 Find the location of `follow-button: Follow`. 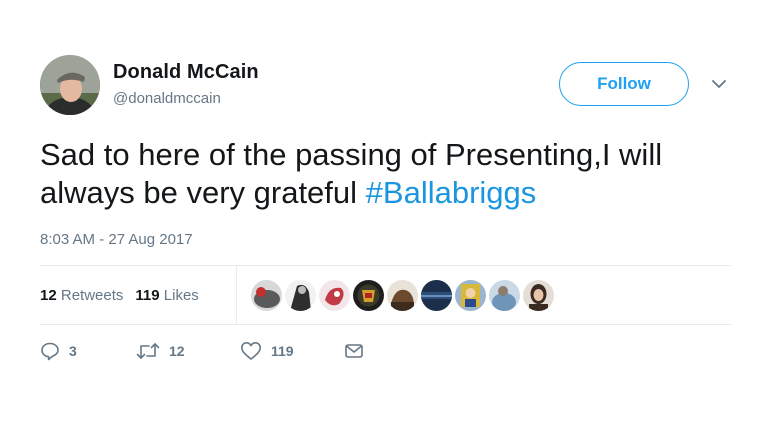

follow-button: Follow is located at coordinates (624, 84).